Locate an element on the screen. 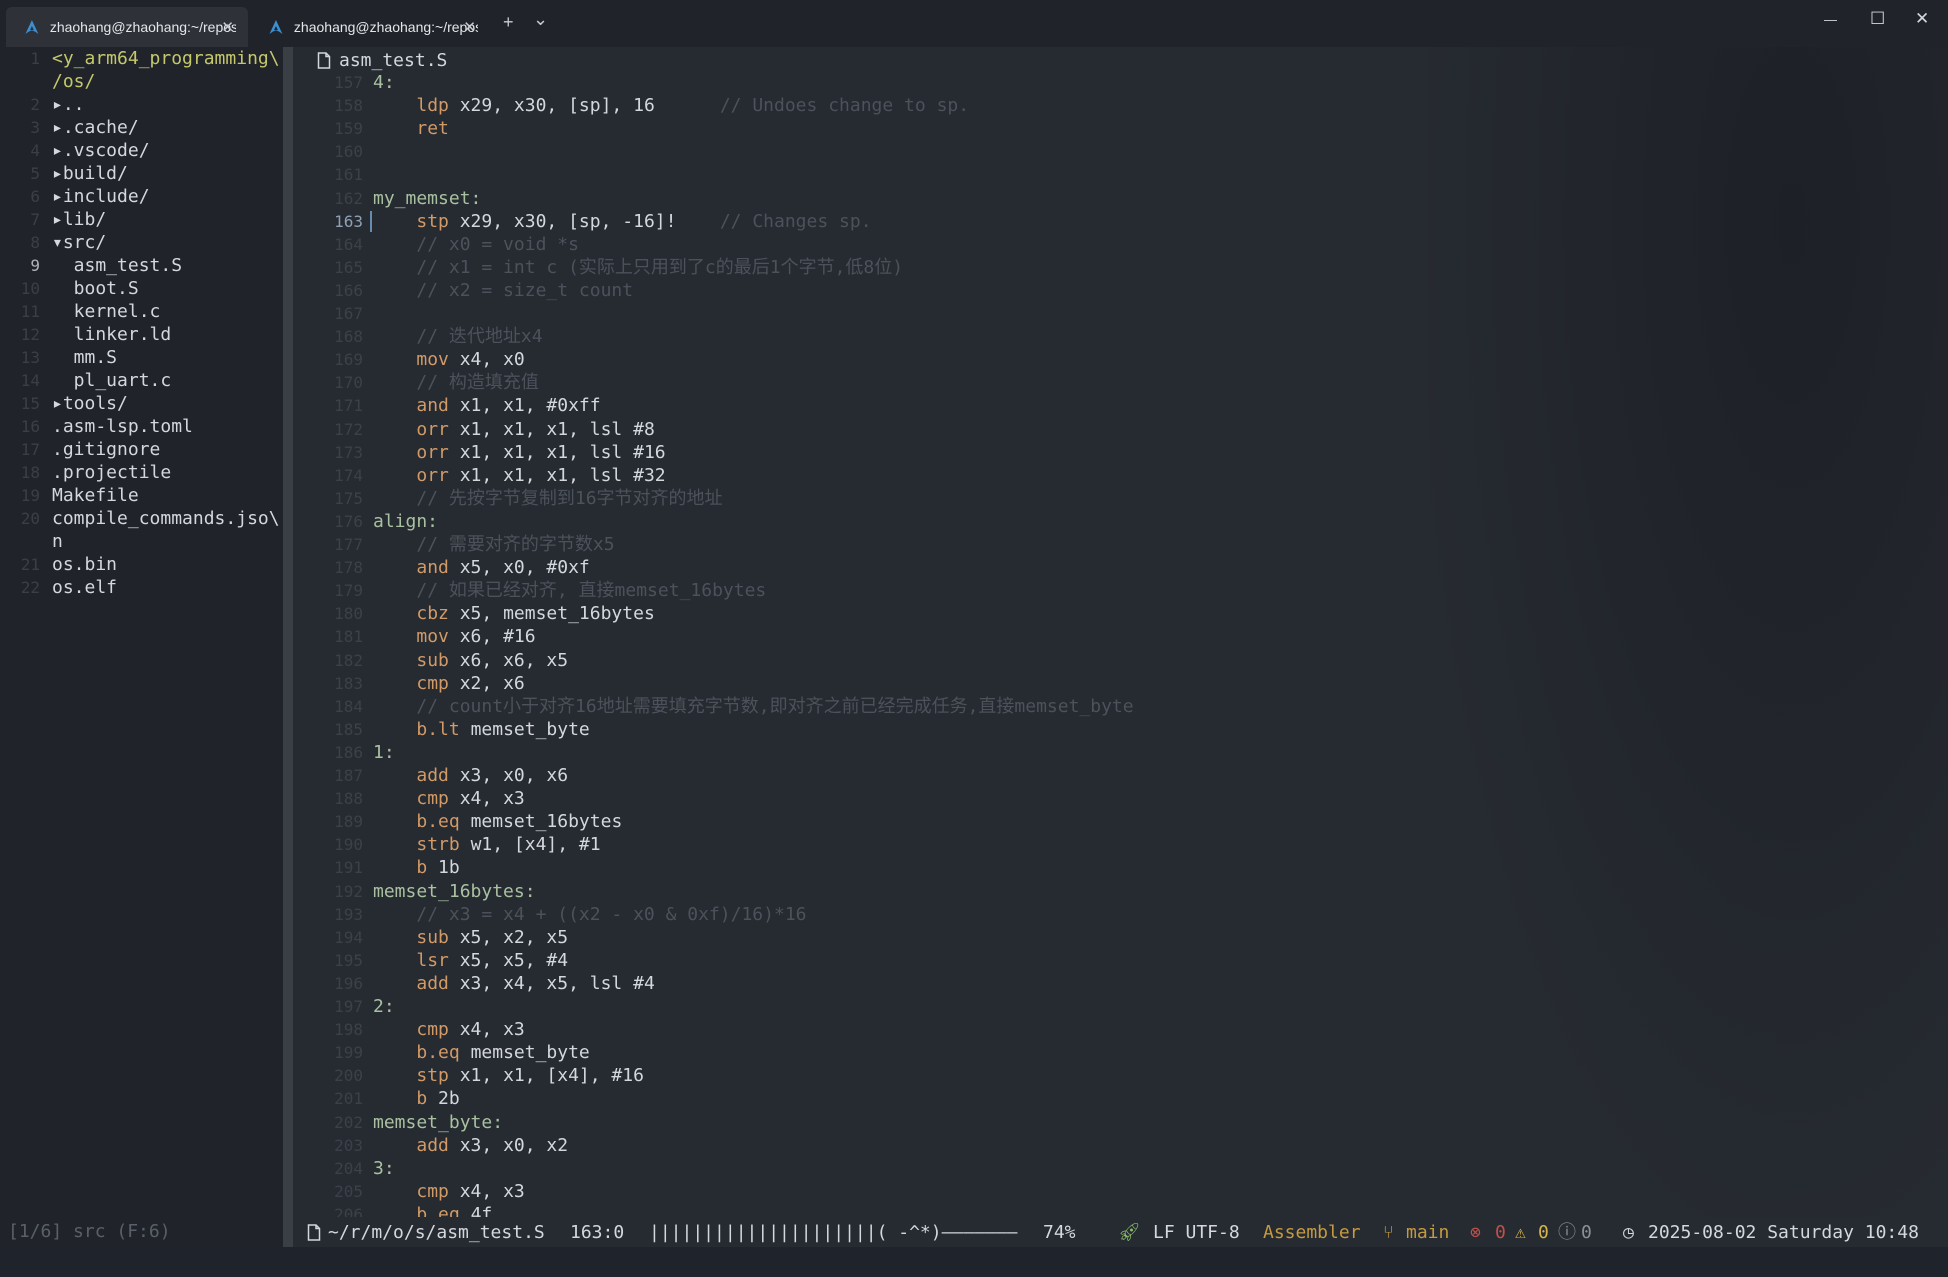 This screenshot has width=1948, height=1277. code-line: 196 add x3, x4, x5, lsl #4 is located at coordinates (1093, 983).